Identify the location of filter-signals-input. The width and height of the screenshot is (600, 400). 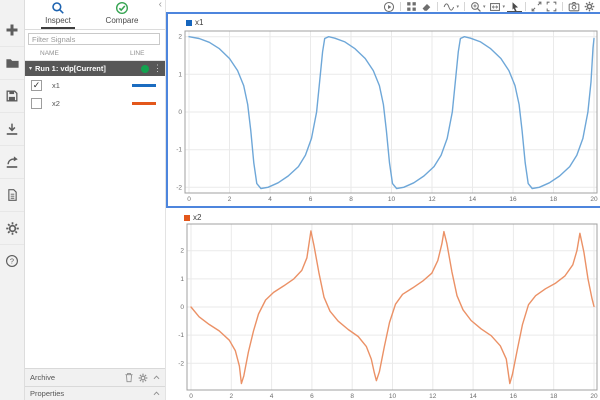
(94, 39).